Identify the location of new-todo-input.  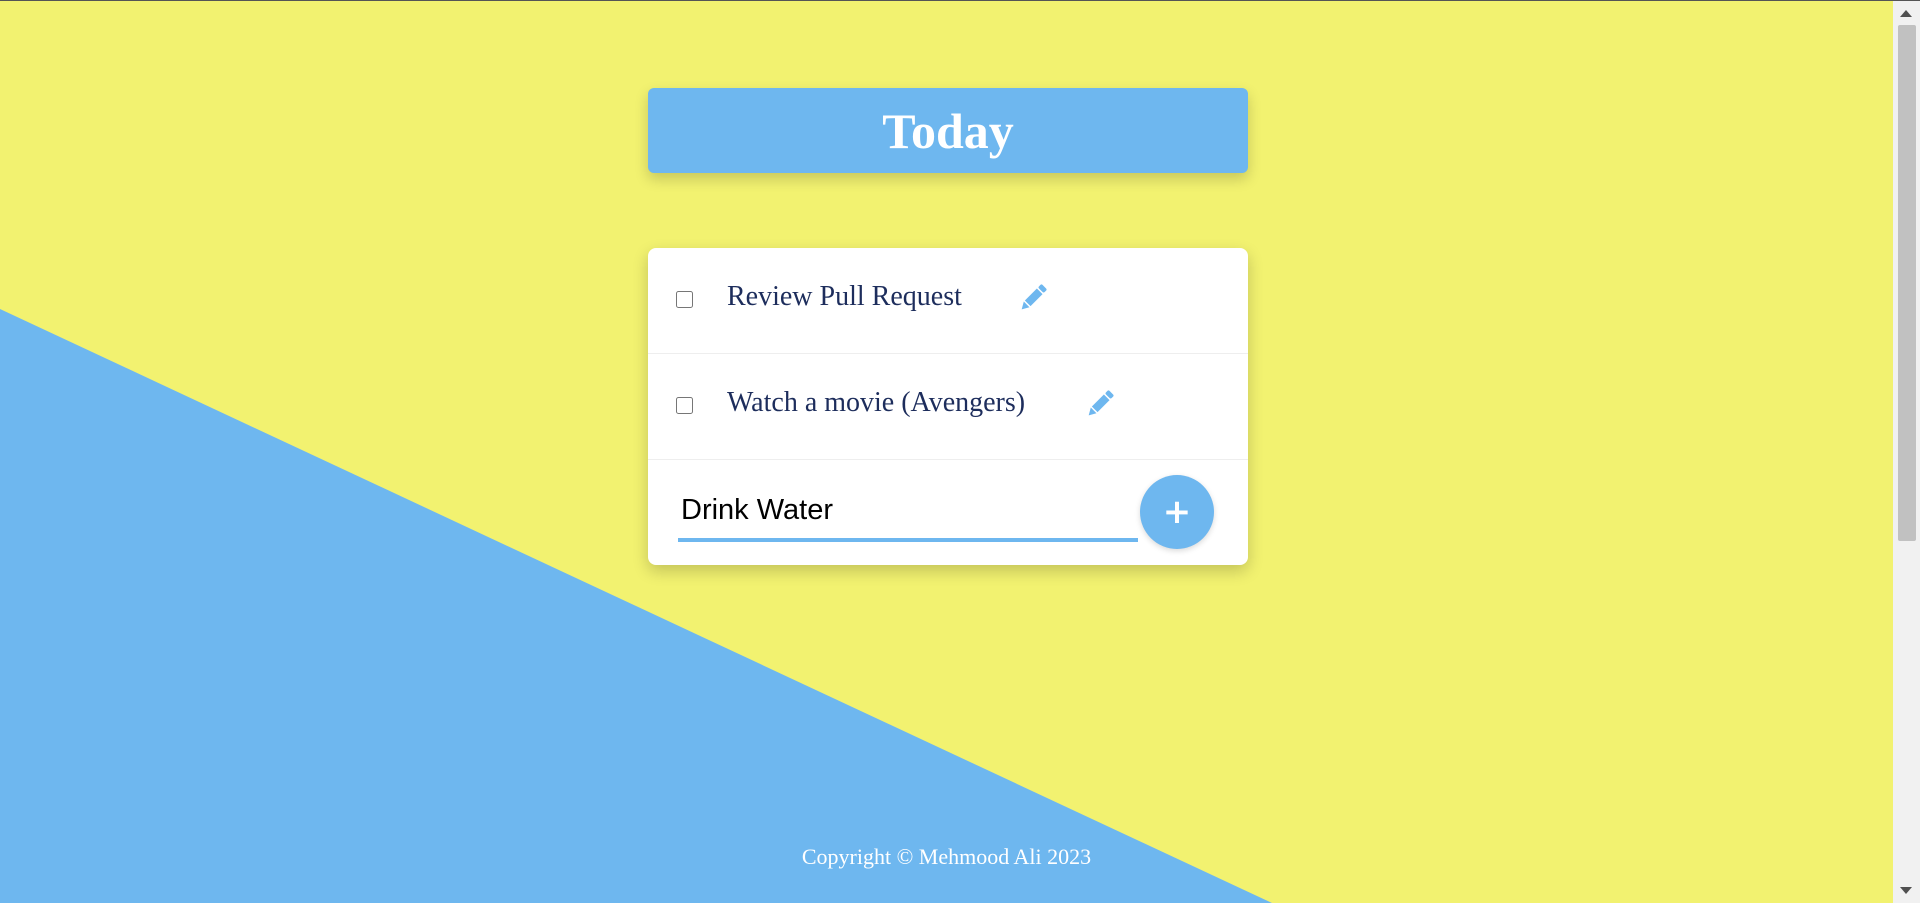
(908, 512).